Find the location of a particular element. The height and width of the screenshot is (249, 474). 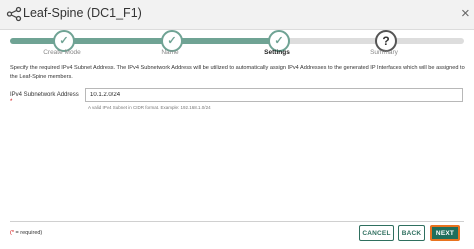

required-note: (* = required) is located at coordinates (26, 233).